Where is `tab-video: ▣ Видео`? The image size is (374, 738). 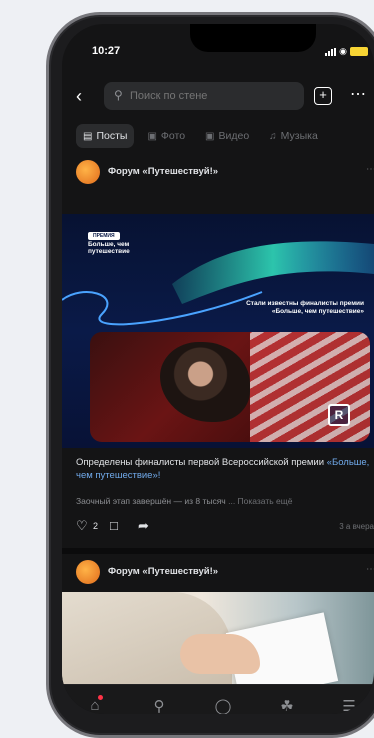
tab-video: ▣ Видео is located at coordinates (227, 136).